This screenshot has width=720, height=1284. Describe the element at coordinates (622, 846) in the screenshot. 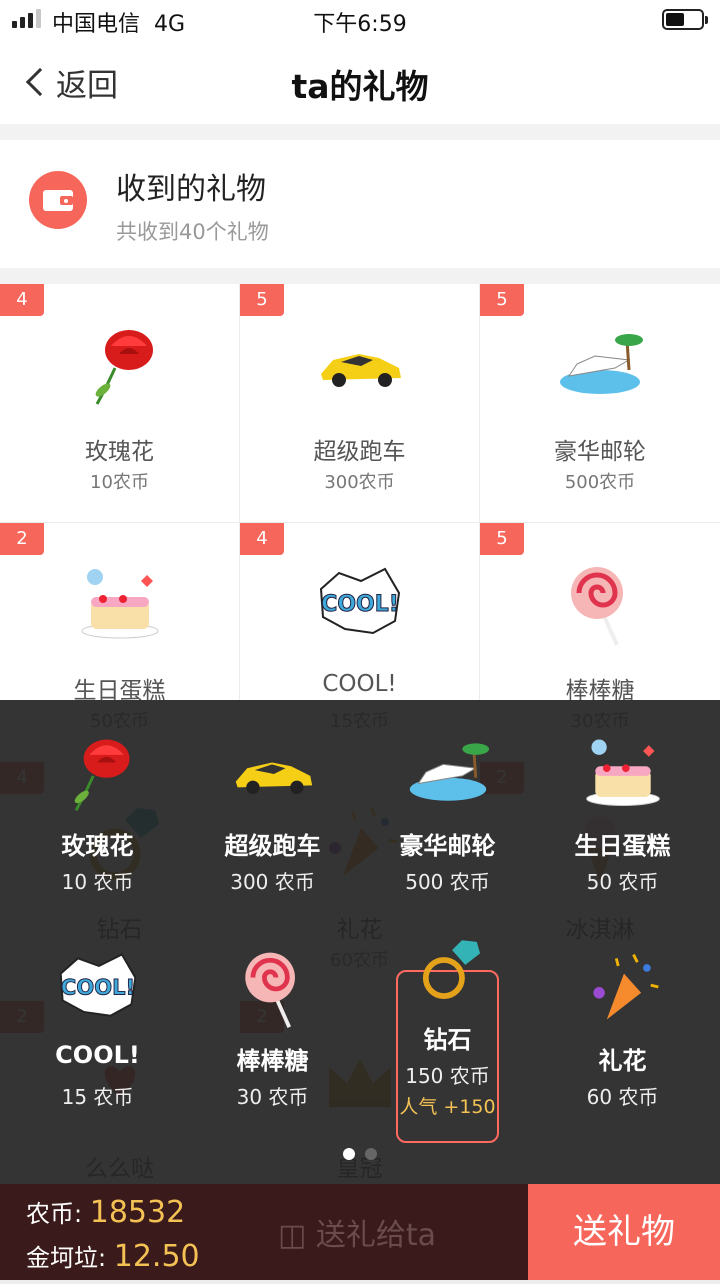

I see `picker-gift-name: 生日蛋糕` at that location.